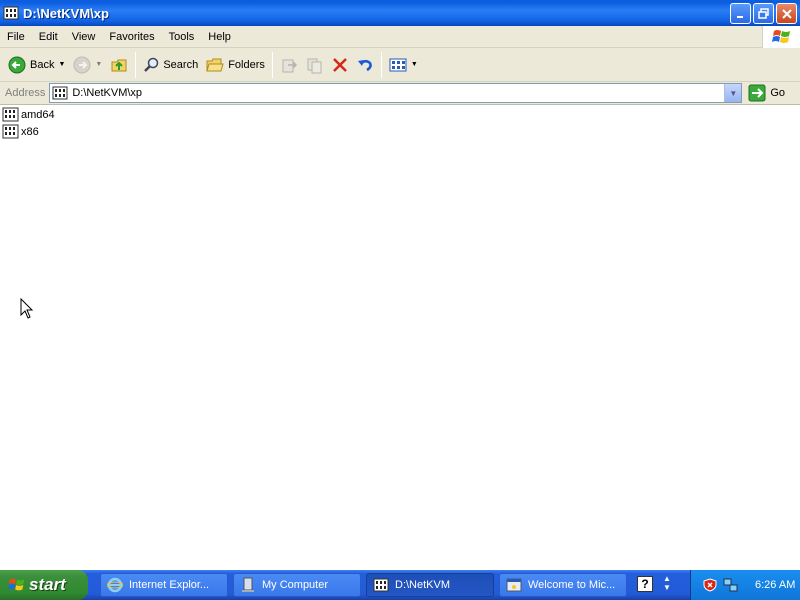  Describe the element at coordinates (84, 37) in the screenshot. I see `menu-view: View` at that location.